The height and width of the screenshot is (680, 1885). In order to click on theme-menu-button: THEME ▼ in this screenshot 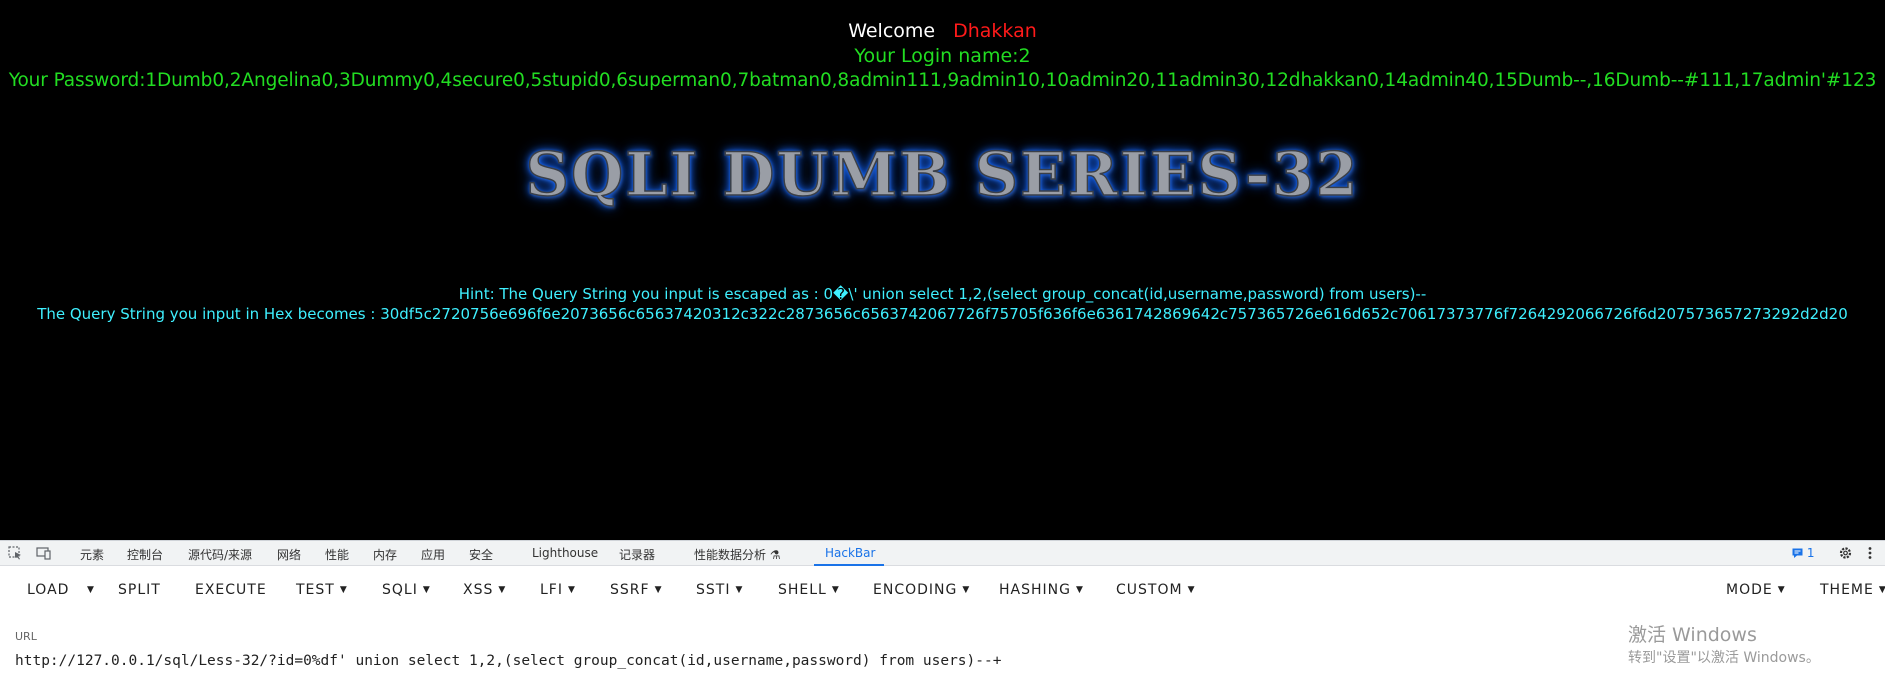, I will do `click(1852, 590)`.